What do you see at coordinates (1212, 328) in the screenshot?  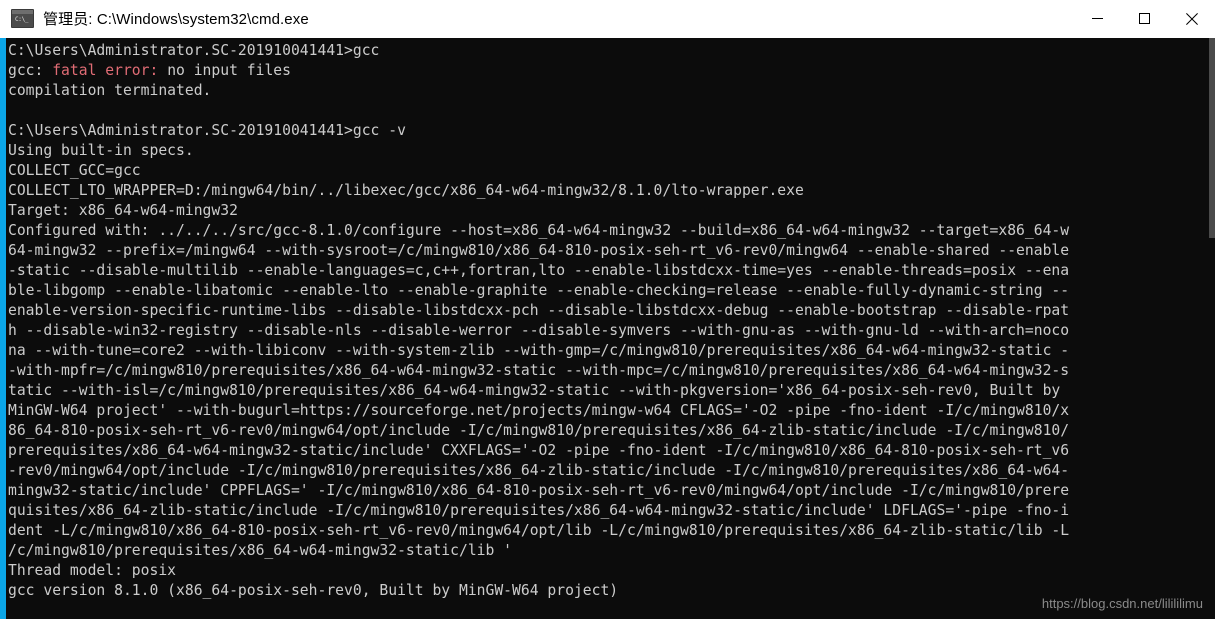 I see `console-scrollbar` at bounding box center [1212, 328].